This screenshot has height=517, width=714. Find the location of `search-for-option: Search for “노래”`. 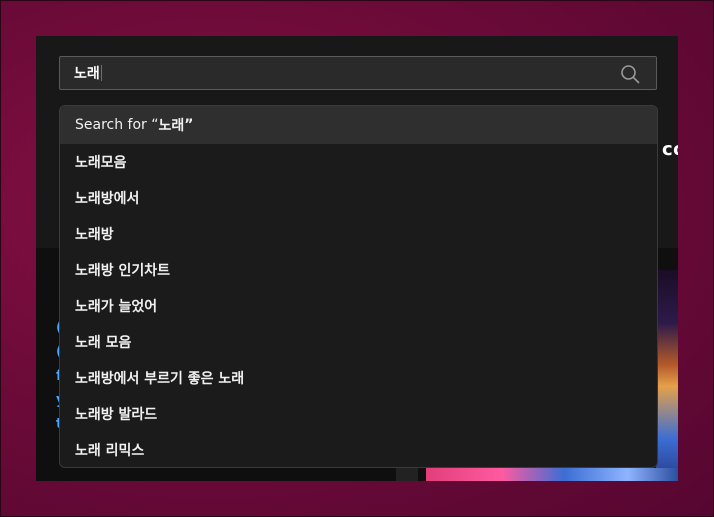

search-for-option: Search for “노래” is located at coordinates (358, 125).